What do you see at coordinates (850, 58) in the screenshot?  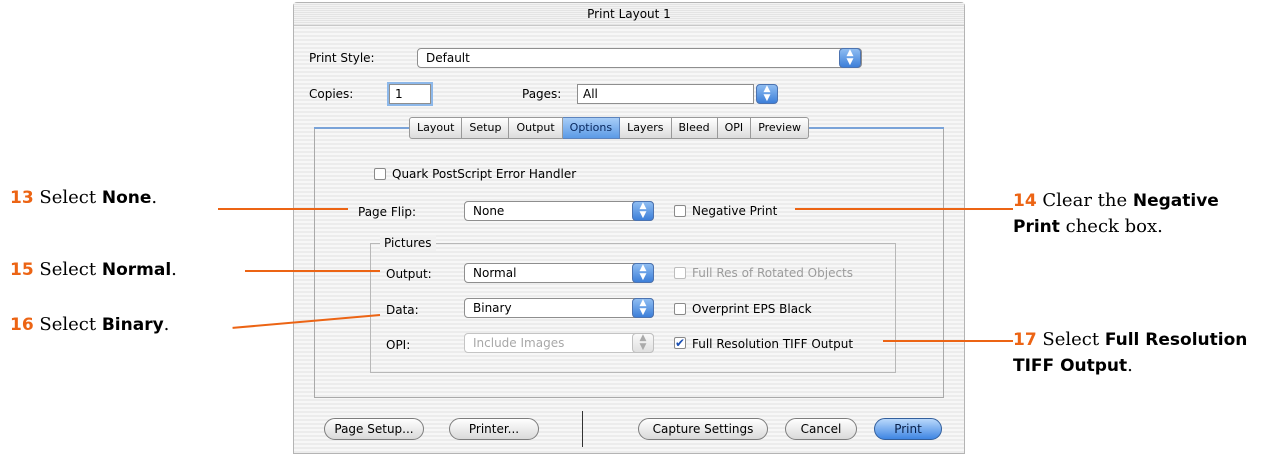 I see `print-style-arrows-icon: ▲ ▼` at bounding box center [850, 58].